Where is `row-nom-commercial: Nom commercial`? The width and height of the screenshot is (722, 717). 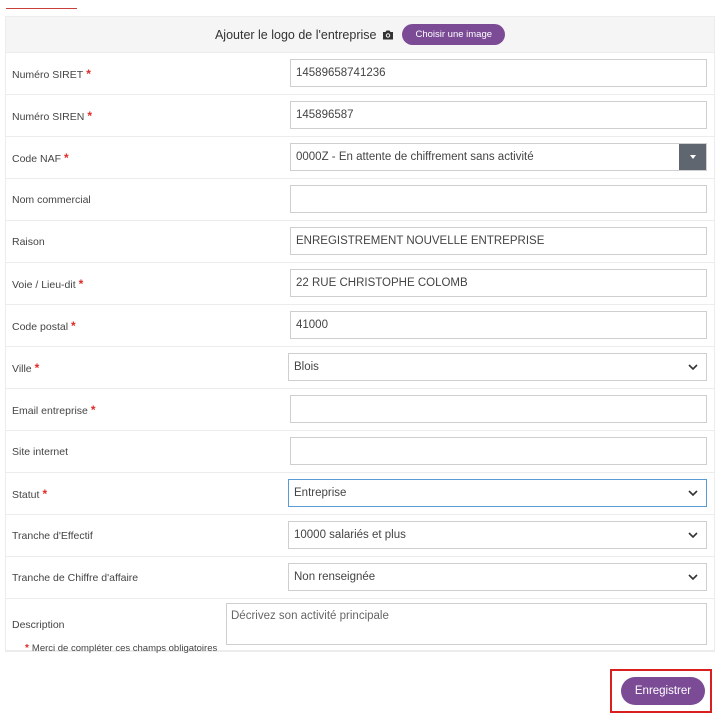
row-nom-commercial: Nom commercial is located at coordinates (360, 200).